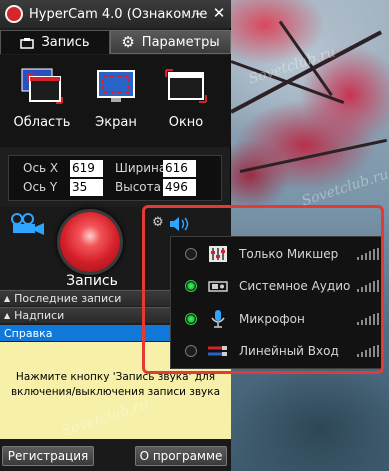 The image size is (389, 471). Describe the element at coordinates (28, 224) in the screenshot. I see `video-camera-icon` at that location.